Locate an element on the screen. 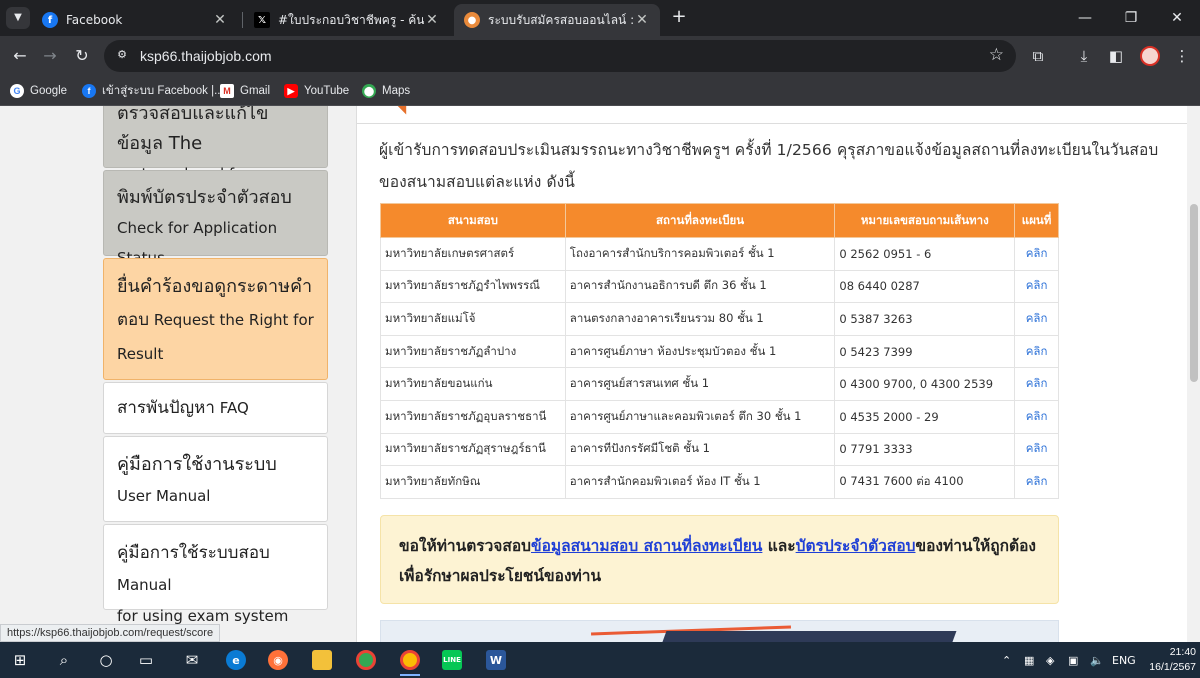 The height and width of the screenshot is (678, 1200). notice-text: และ is located at coordinates (779, 546).